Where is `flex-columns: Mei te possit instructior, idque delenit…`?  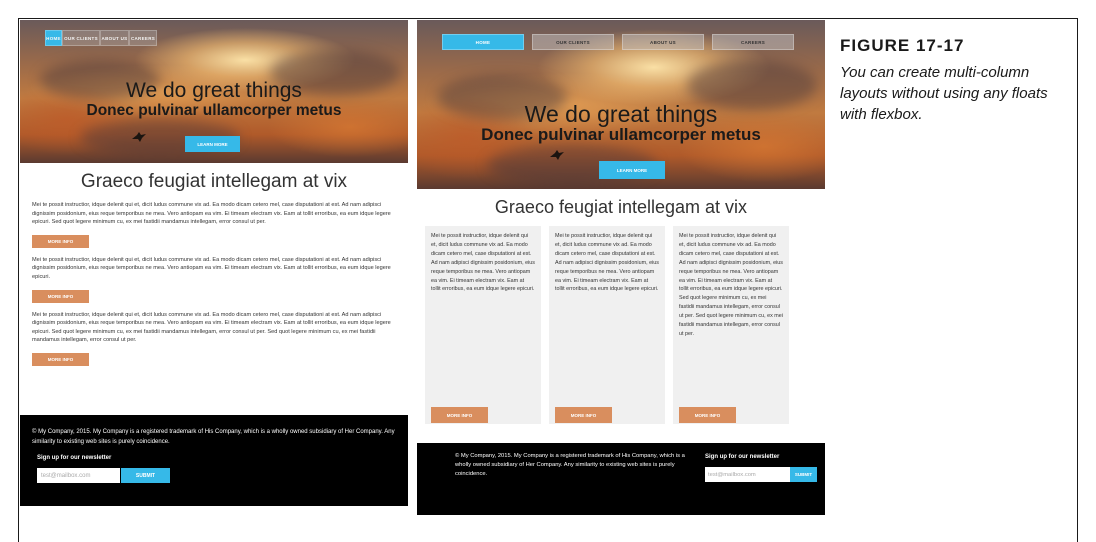 flex-columns: Mei te possit instructior, idque delenit… is located at coordinates (621, 325).